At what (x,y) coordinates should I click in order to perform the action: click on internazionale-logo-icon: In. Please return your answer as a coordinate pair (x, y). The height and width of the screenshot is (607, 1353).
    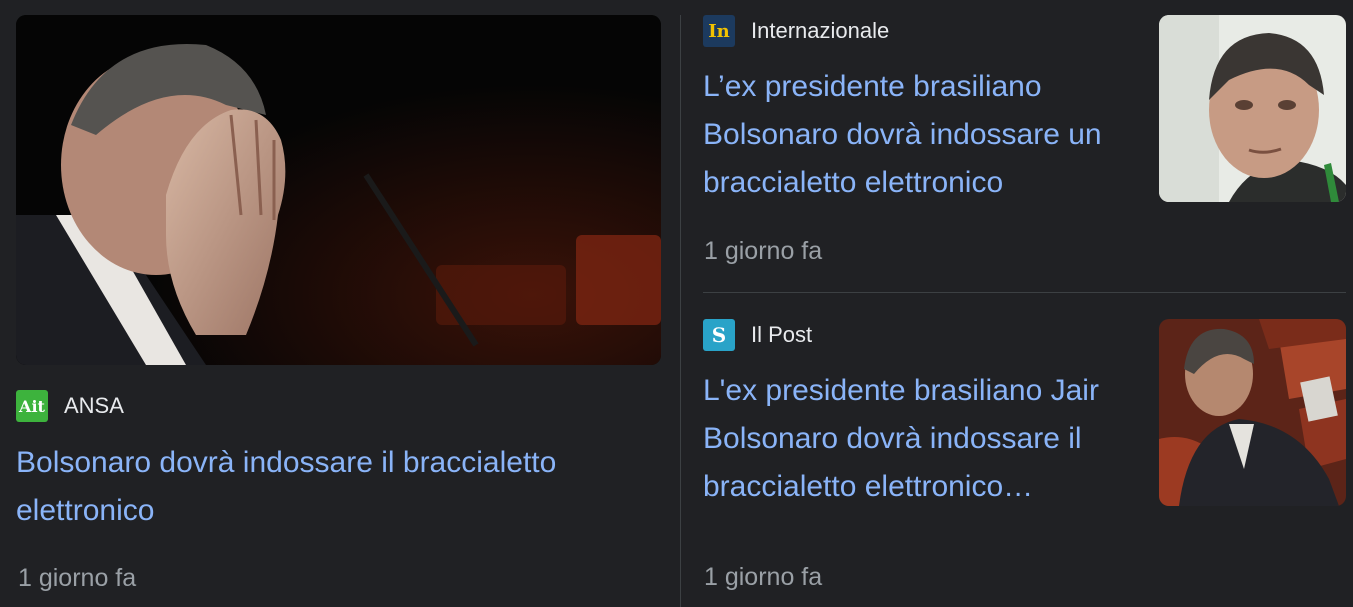
    Looking at the image, I should click on (719, 31).